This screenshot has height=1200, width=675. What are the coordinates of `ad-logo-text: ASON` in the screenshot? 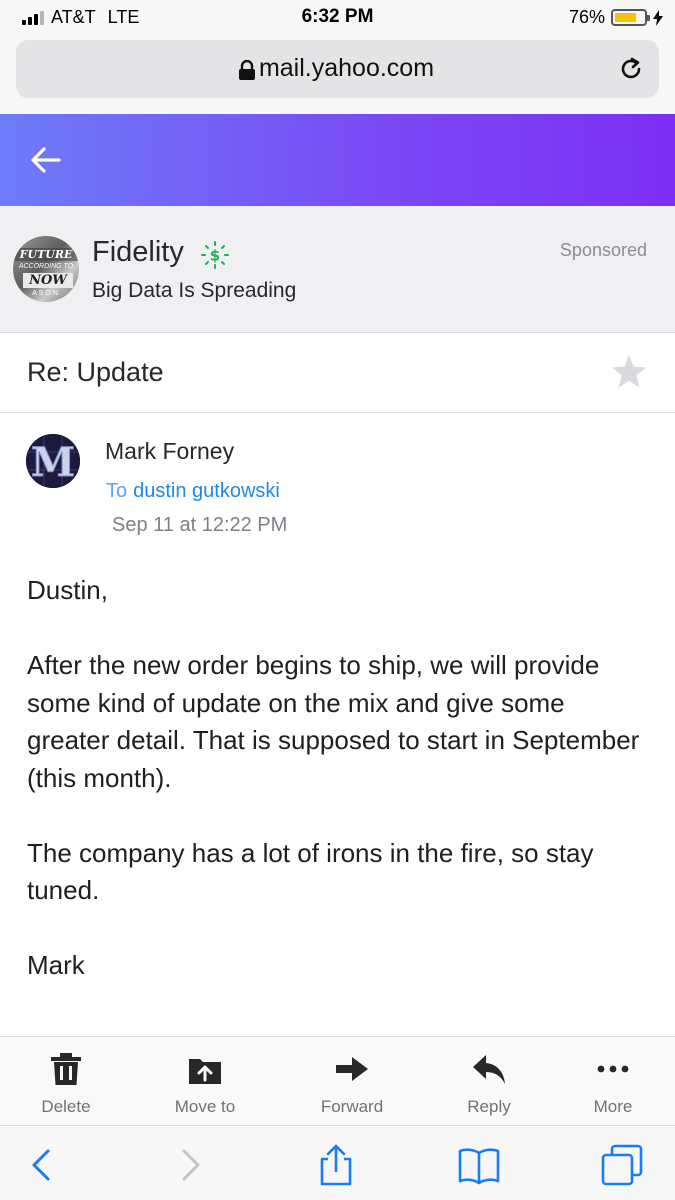 It's located at (46, 293).